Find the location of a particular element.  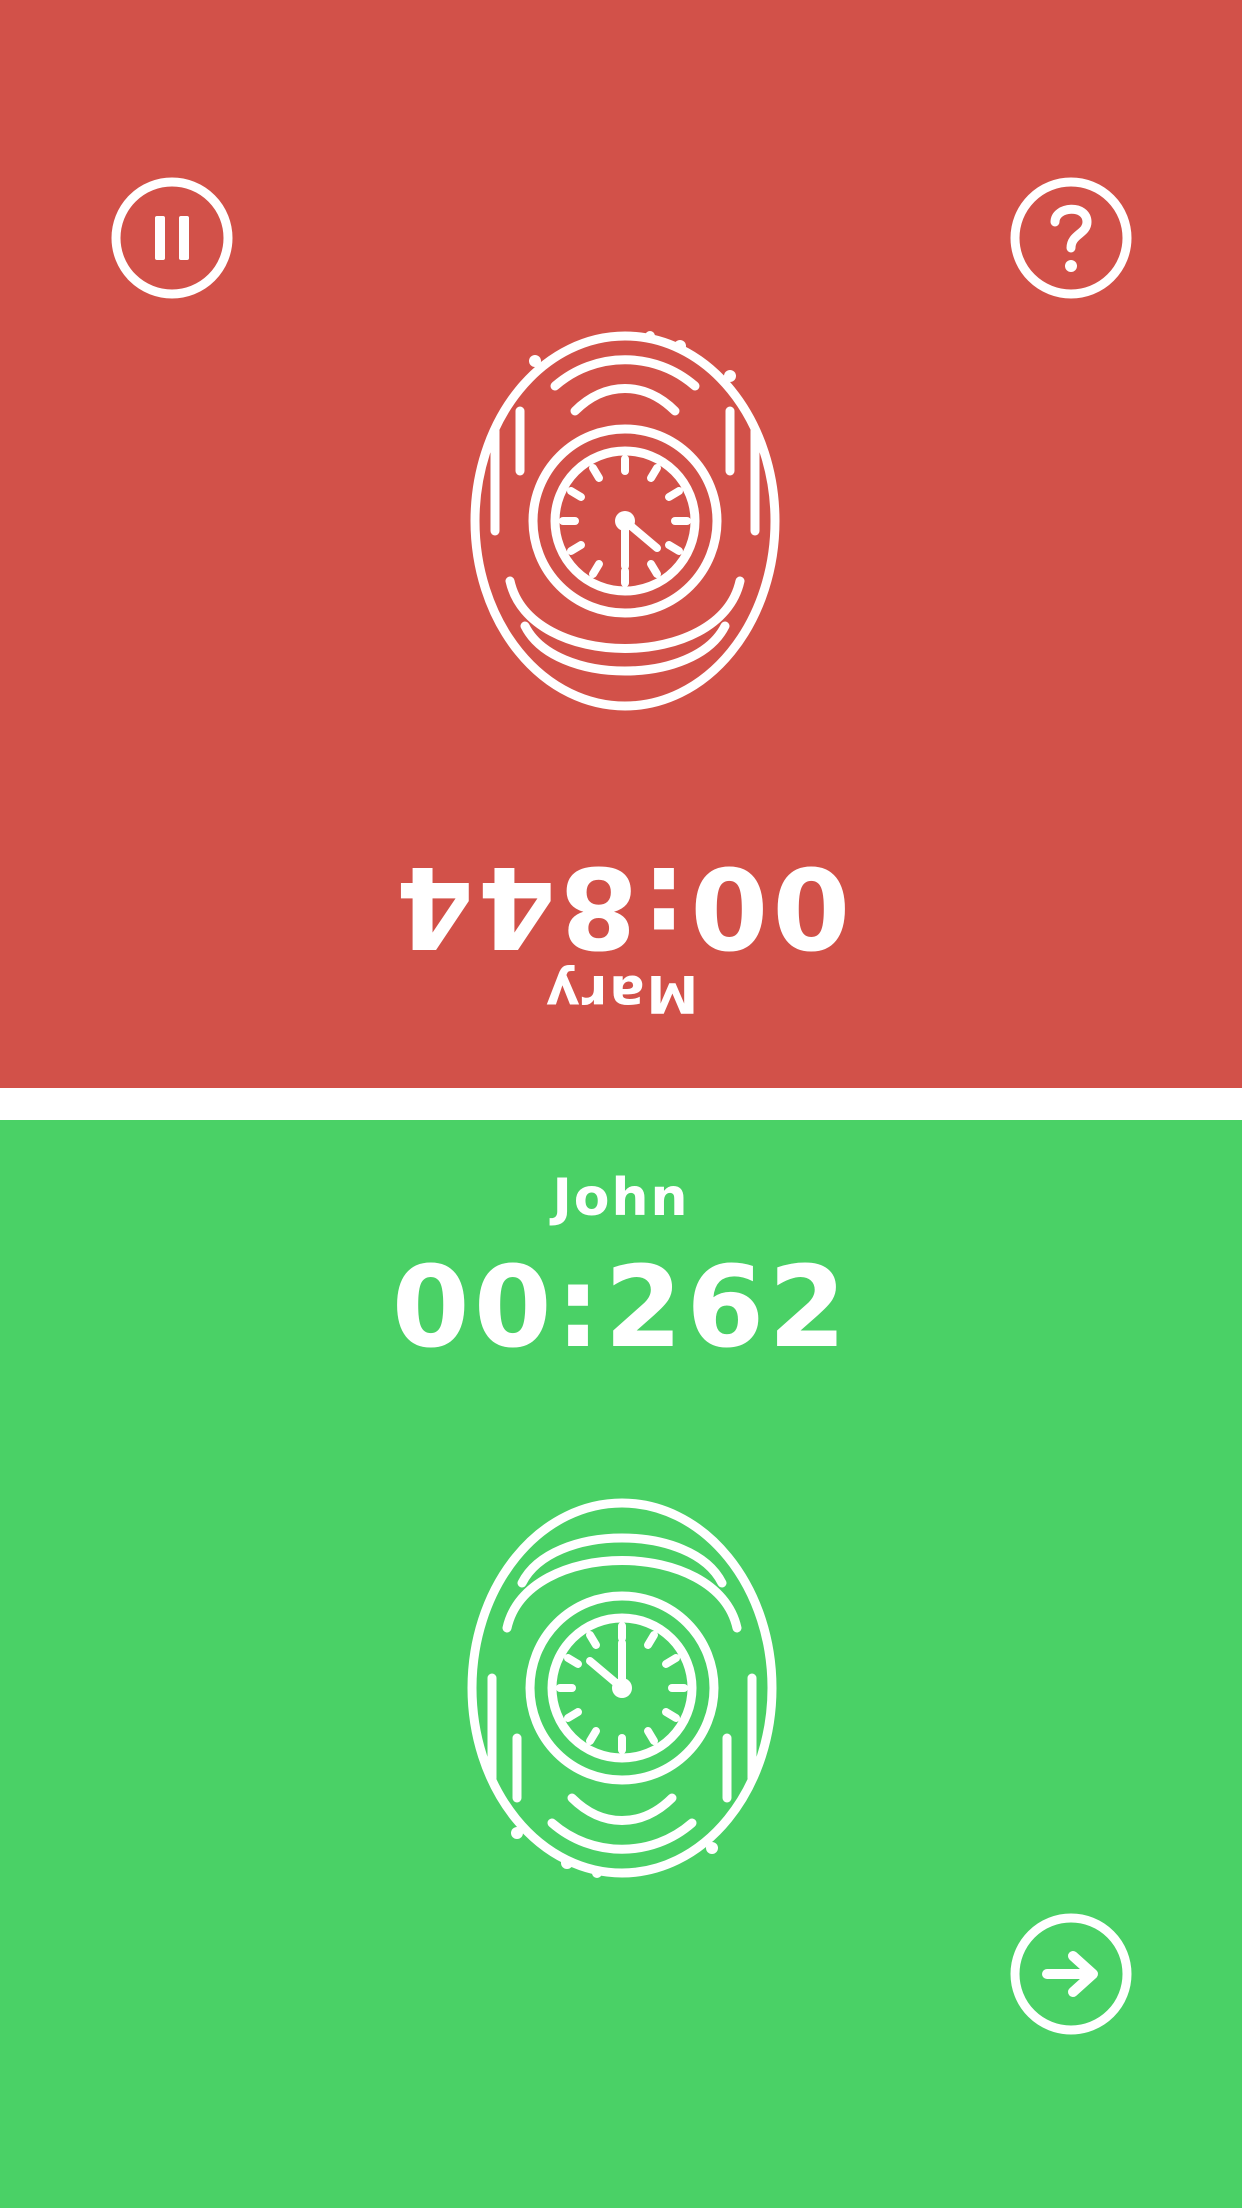

fingerprint-touch-area-bottom is located at coordinates (622, 1678).